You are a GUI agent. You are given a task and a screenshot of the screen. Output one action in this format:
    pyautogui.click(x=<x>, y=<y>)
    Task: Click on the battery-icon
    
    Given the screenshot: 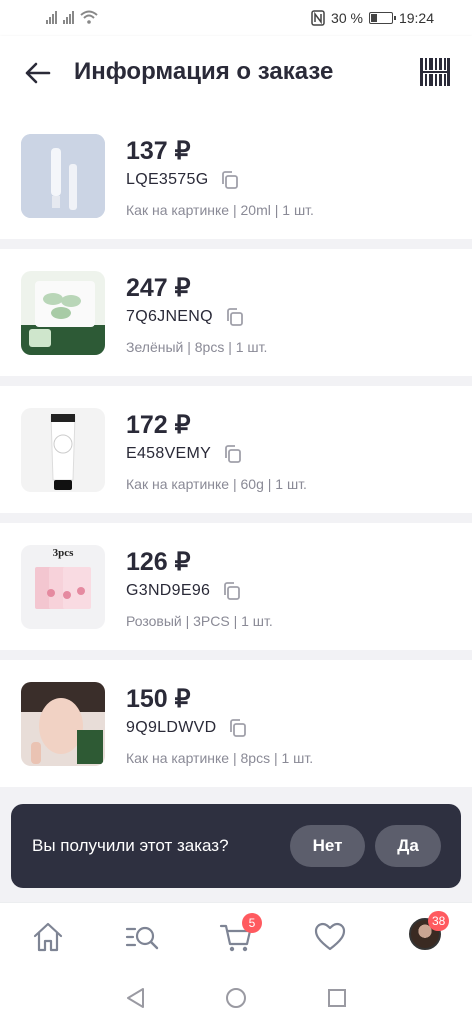 What is the action you would take?
    pyautogui.click(x=382, y=18)
    